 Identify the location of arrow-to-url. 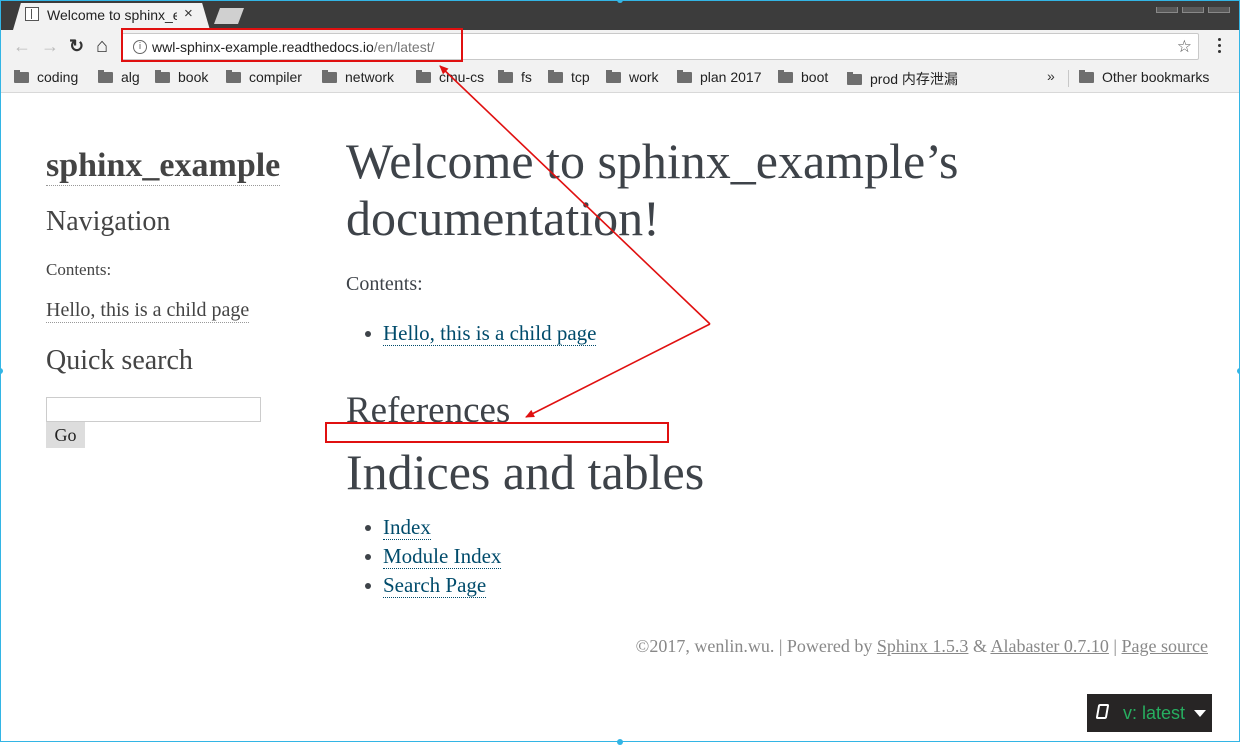
(575, 195).